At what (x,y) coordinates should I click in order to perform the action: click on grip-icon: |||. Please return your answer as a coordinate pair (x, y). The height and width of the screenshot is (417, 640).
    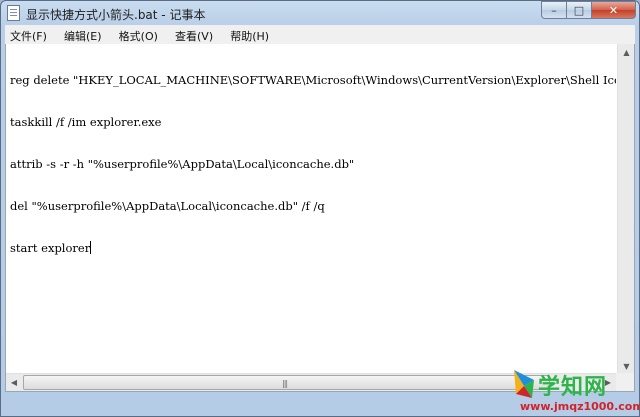
    Looking at the image, I should click on (285, 383).